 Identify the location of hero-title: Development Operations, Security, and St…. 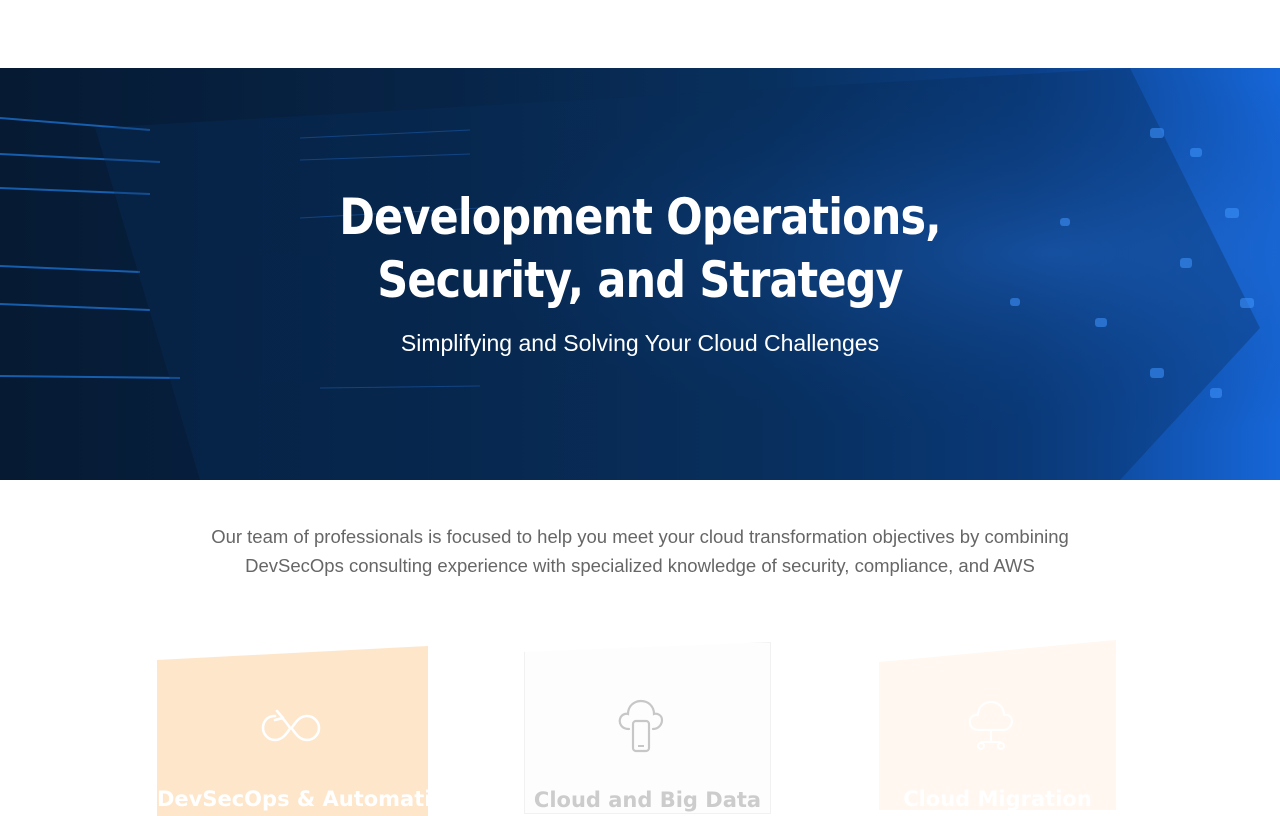
(640, 248).